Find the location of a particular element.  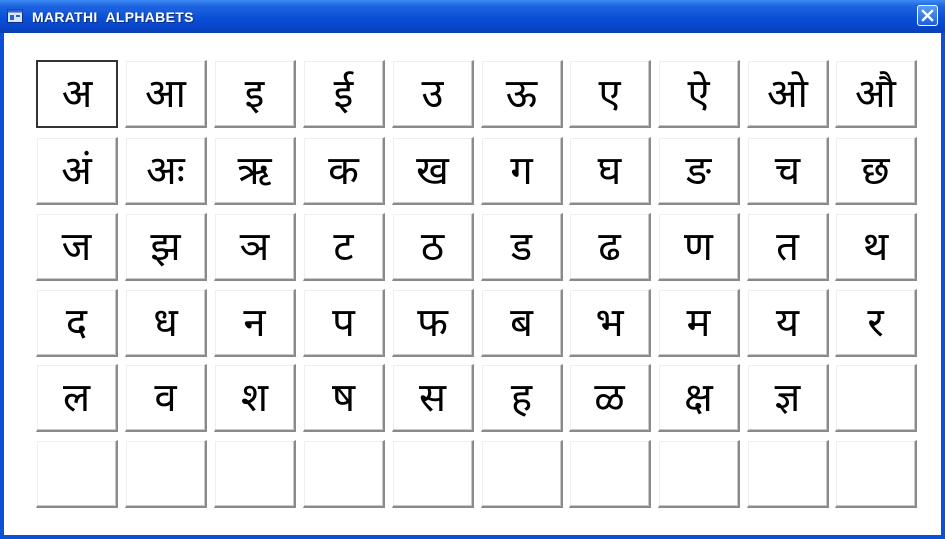

letter-glyph: ग is located at coordinates (521, 170).